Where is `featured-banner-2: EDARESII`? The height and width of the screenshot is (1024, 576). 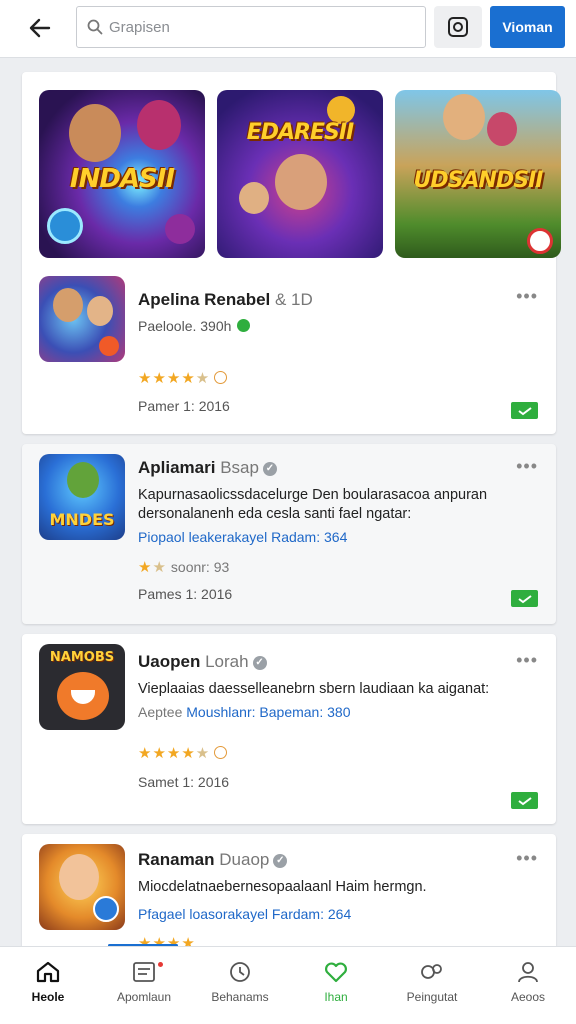
featured-banner-2: EDARESII is located at coordinates (300, 174).